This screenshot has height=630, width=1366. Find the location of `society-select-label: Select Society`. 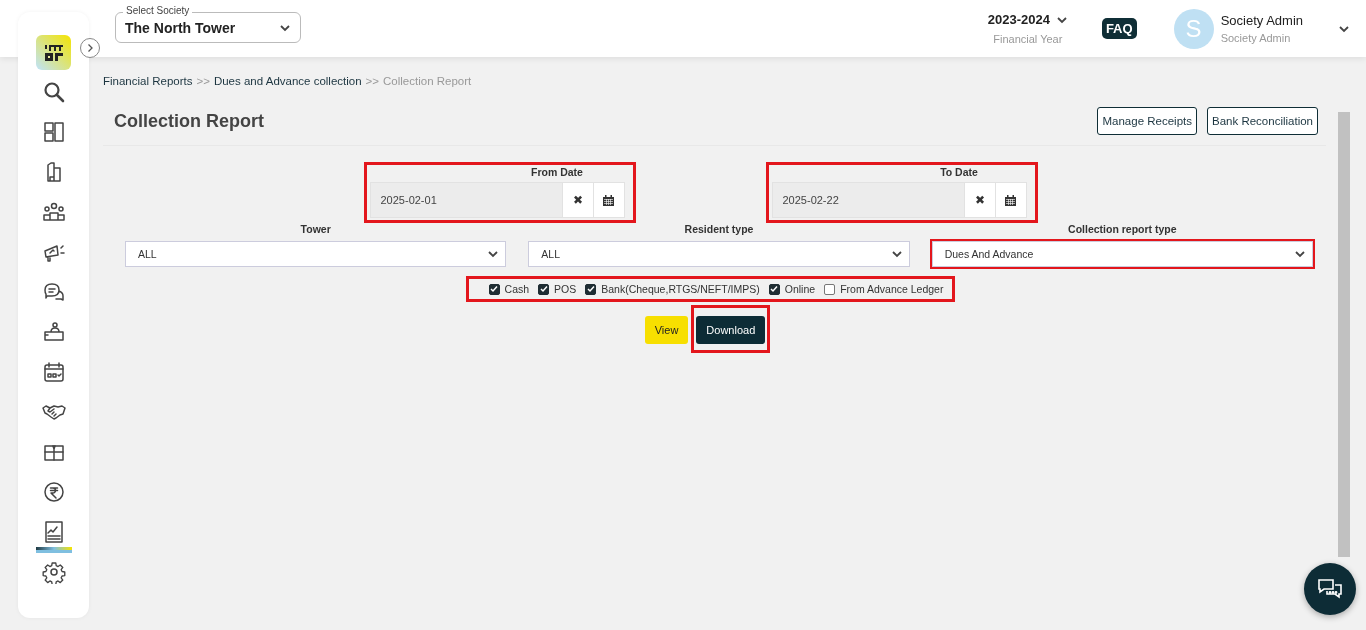

society-select-label: Select Society is located at coordinates (158, 11).